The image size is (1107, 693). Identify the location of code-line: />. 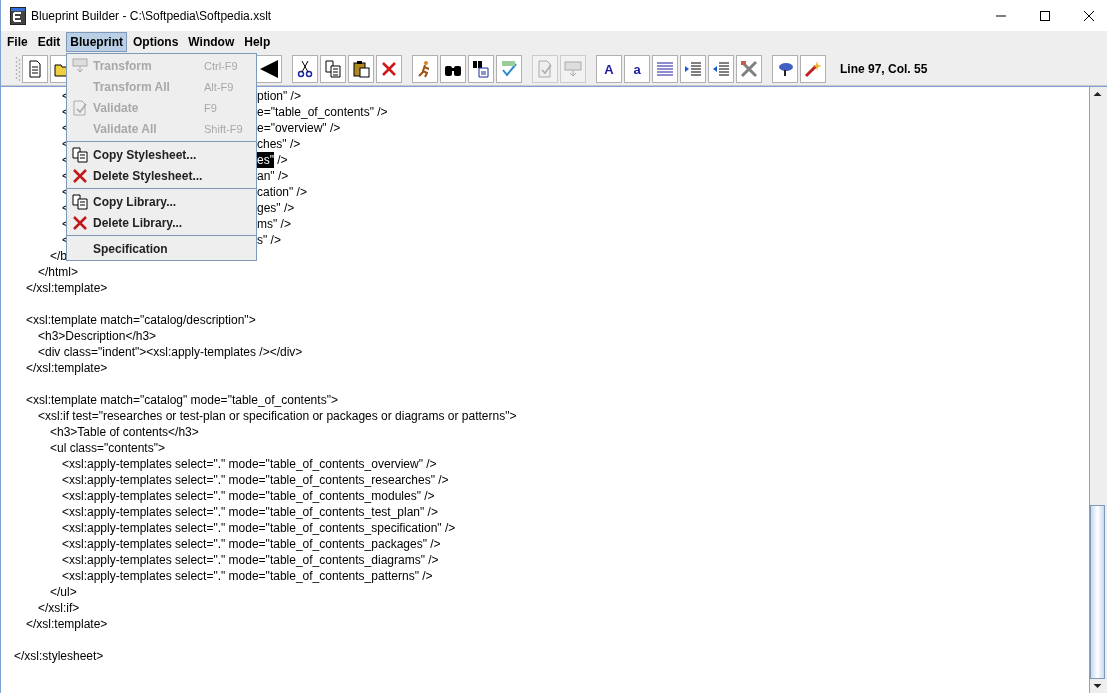
(282, 160).